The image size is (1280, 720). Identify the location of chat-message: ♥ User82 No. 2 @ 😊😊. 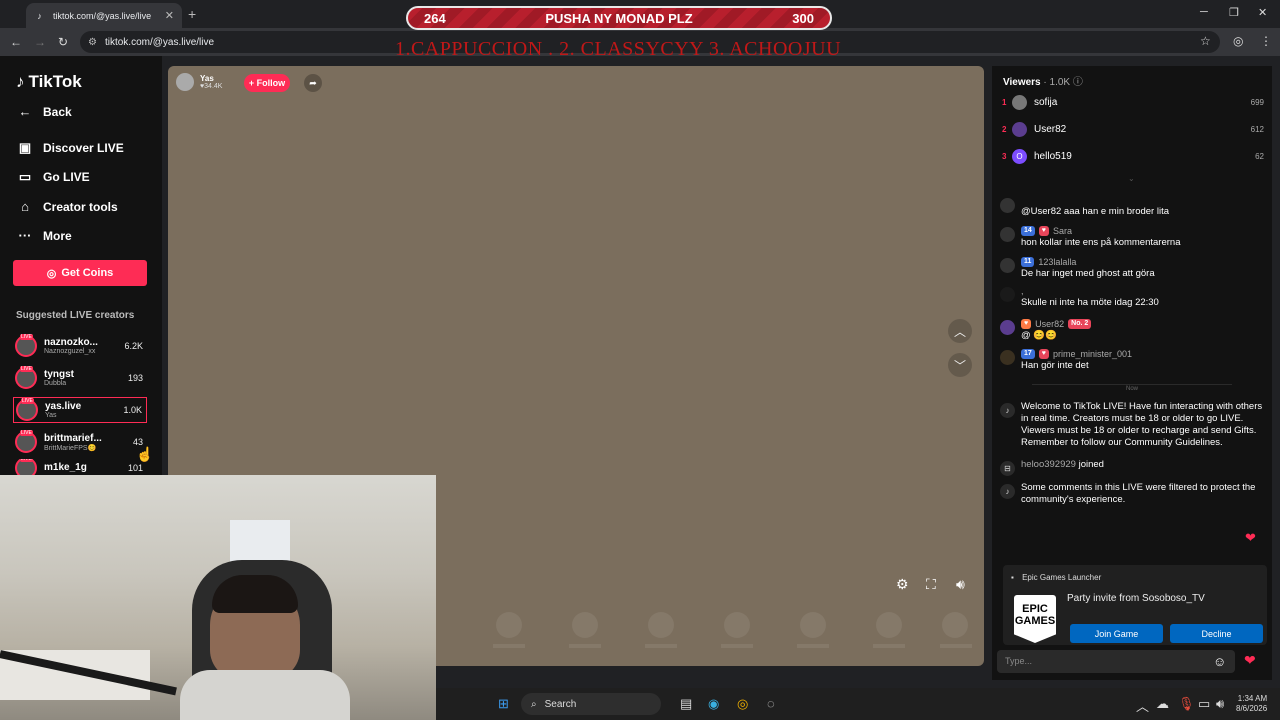
(1132, 330).